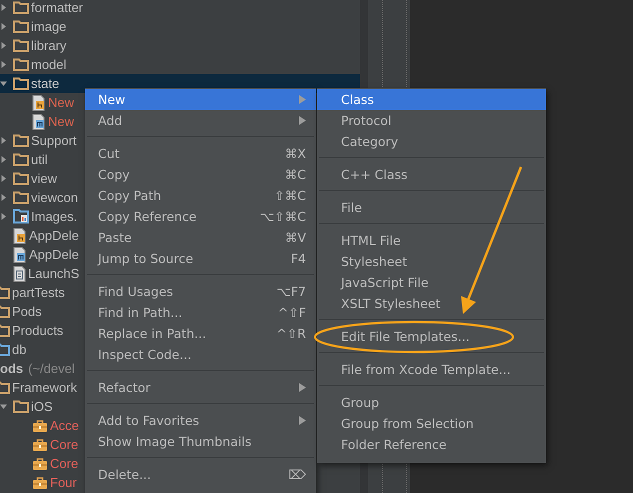 The width and height of the screenshot is (633, 493). I want to click on tree-item-label: library, so click(48, 45).